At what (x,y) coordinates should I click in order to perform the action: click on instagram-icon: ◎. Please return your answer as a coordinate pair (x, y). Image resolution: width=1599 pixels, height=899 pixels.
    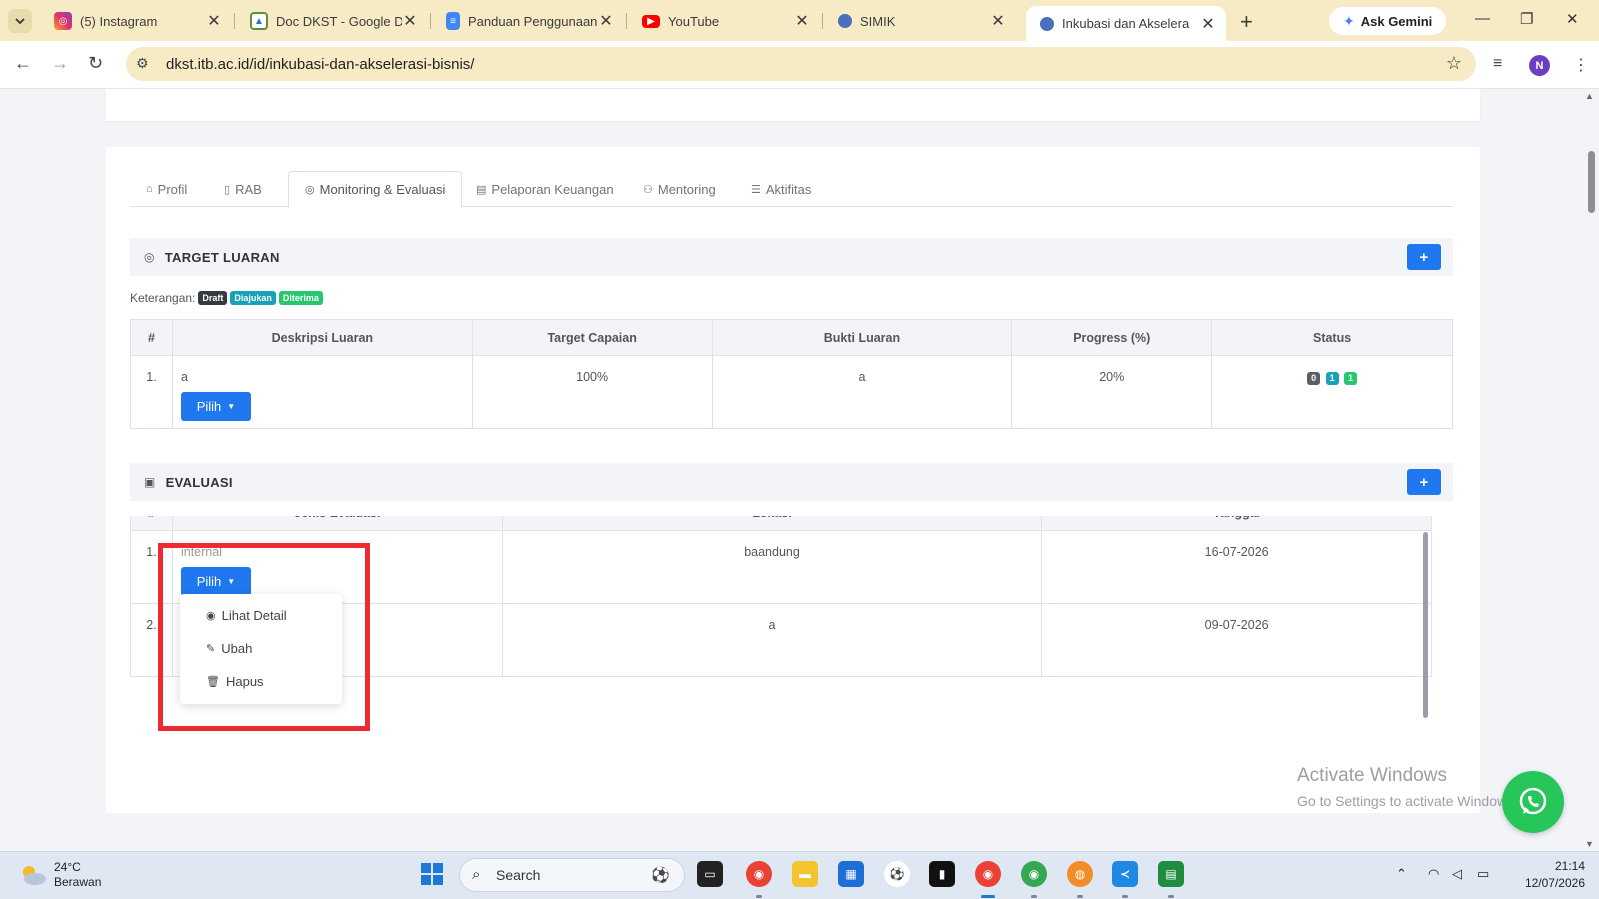
    Looking at the image, I should click on (63, 21).